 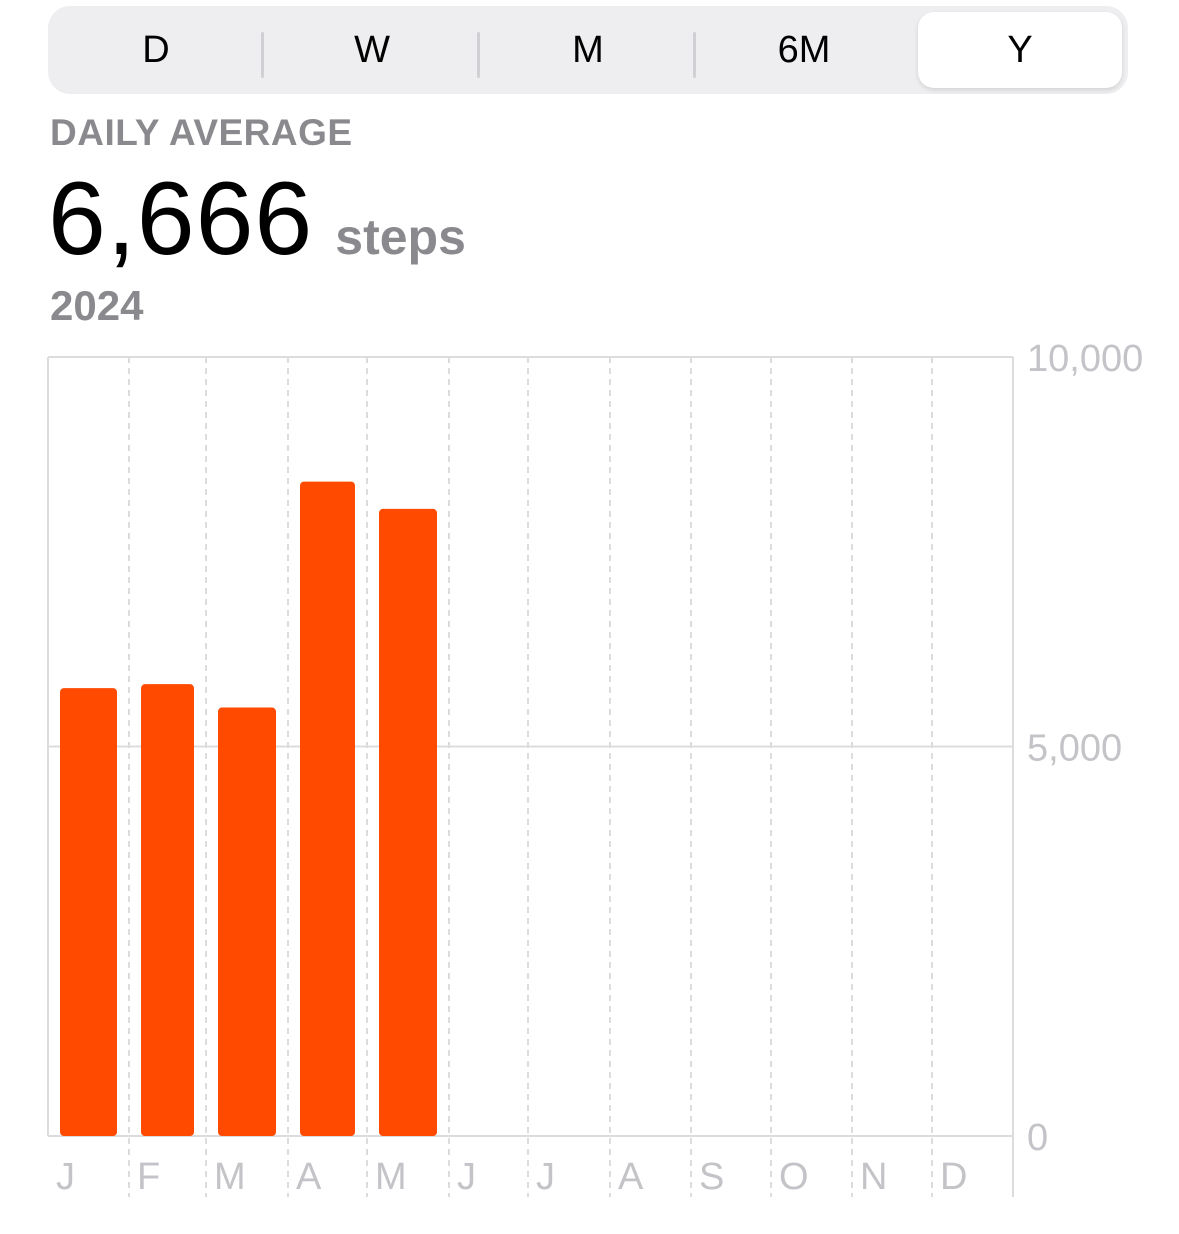 What do you see at coordinates (711, 1177) in the screenshot?
I see `x-tick-label: S` at bounding box center [711, 1177].